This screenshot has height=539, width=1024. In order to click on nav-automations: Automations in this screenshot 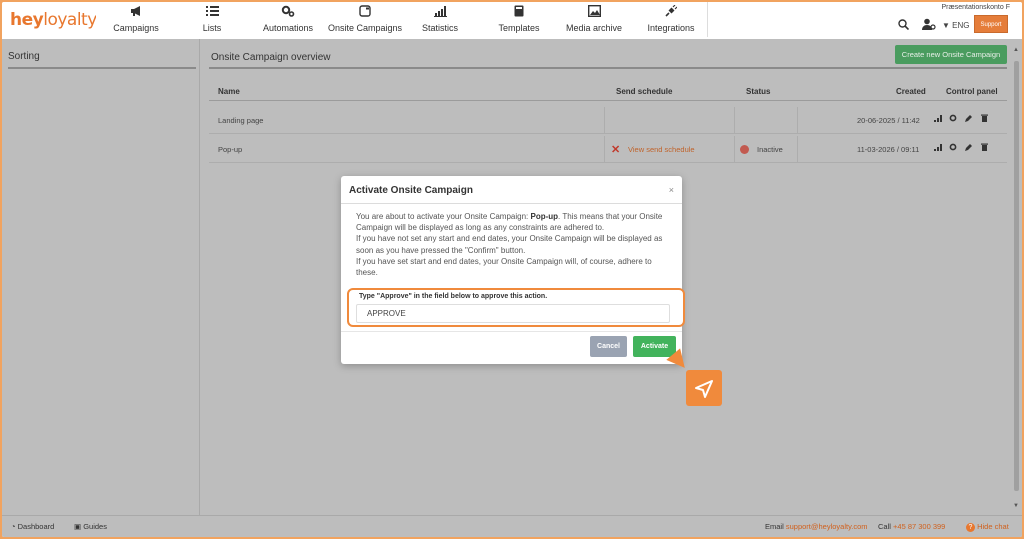, I will do `click(288, 19)`.